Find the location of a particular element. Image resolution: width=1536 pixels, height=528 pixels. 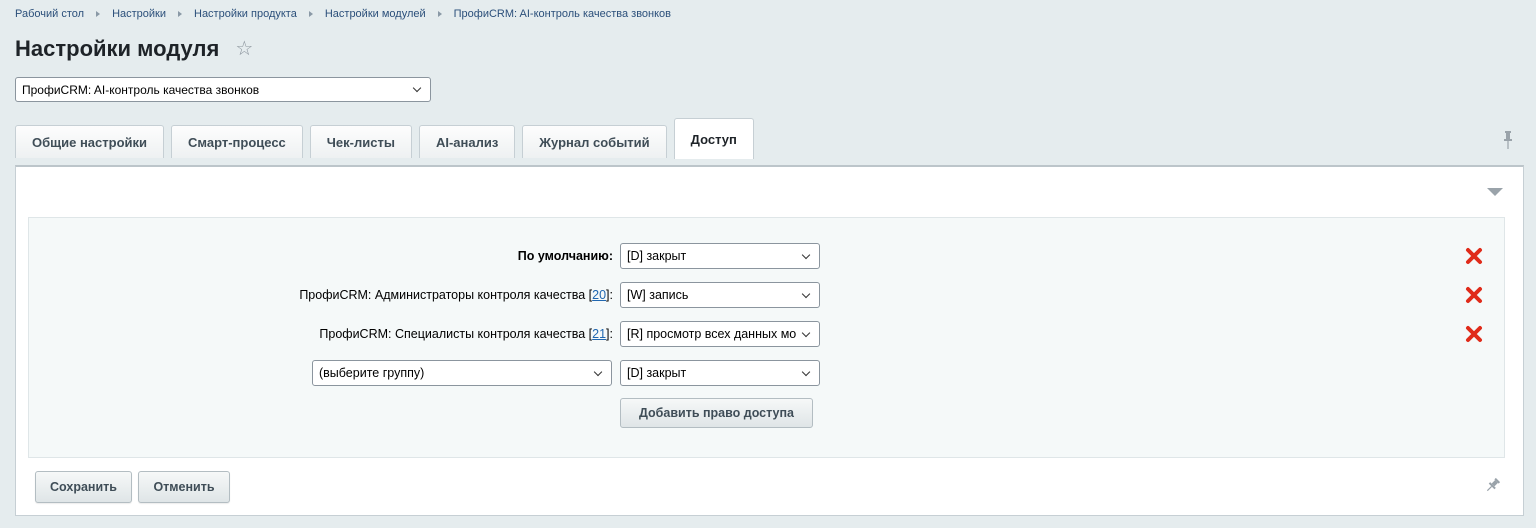

access-row-default: По умолчанию: [D] закрыт is located at coordinates (766, 256).